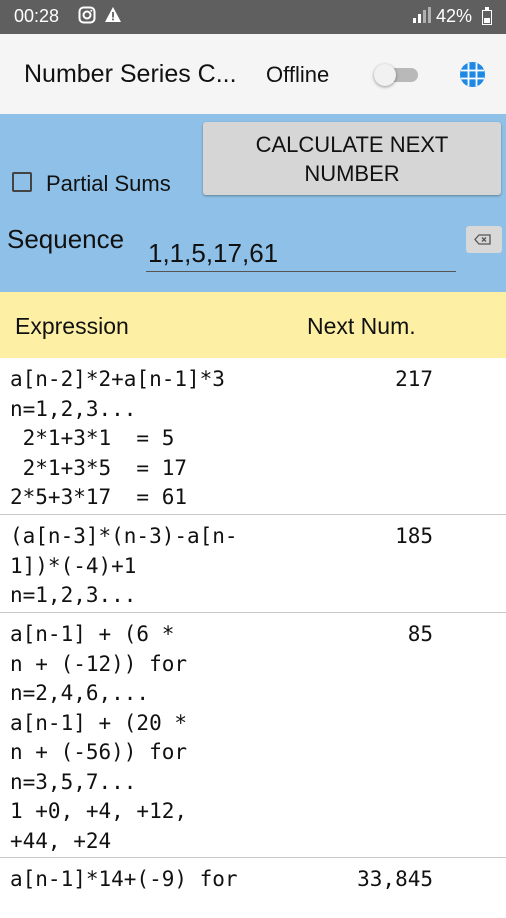 Image resolution: width=506 pixels, height=918 pixels. I want to click on backspace-icon, so click(482, 239).